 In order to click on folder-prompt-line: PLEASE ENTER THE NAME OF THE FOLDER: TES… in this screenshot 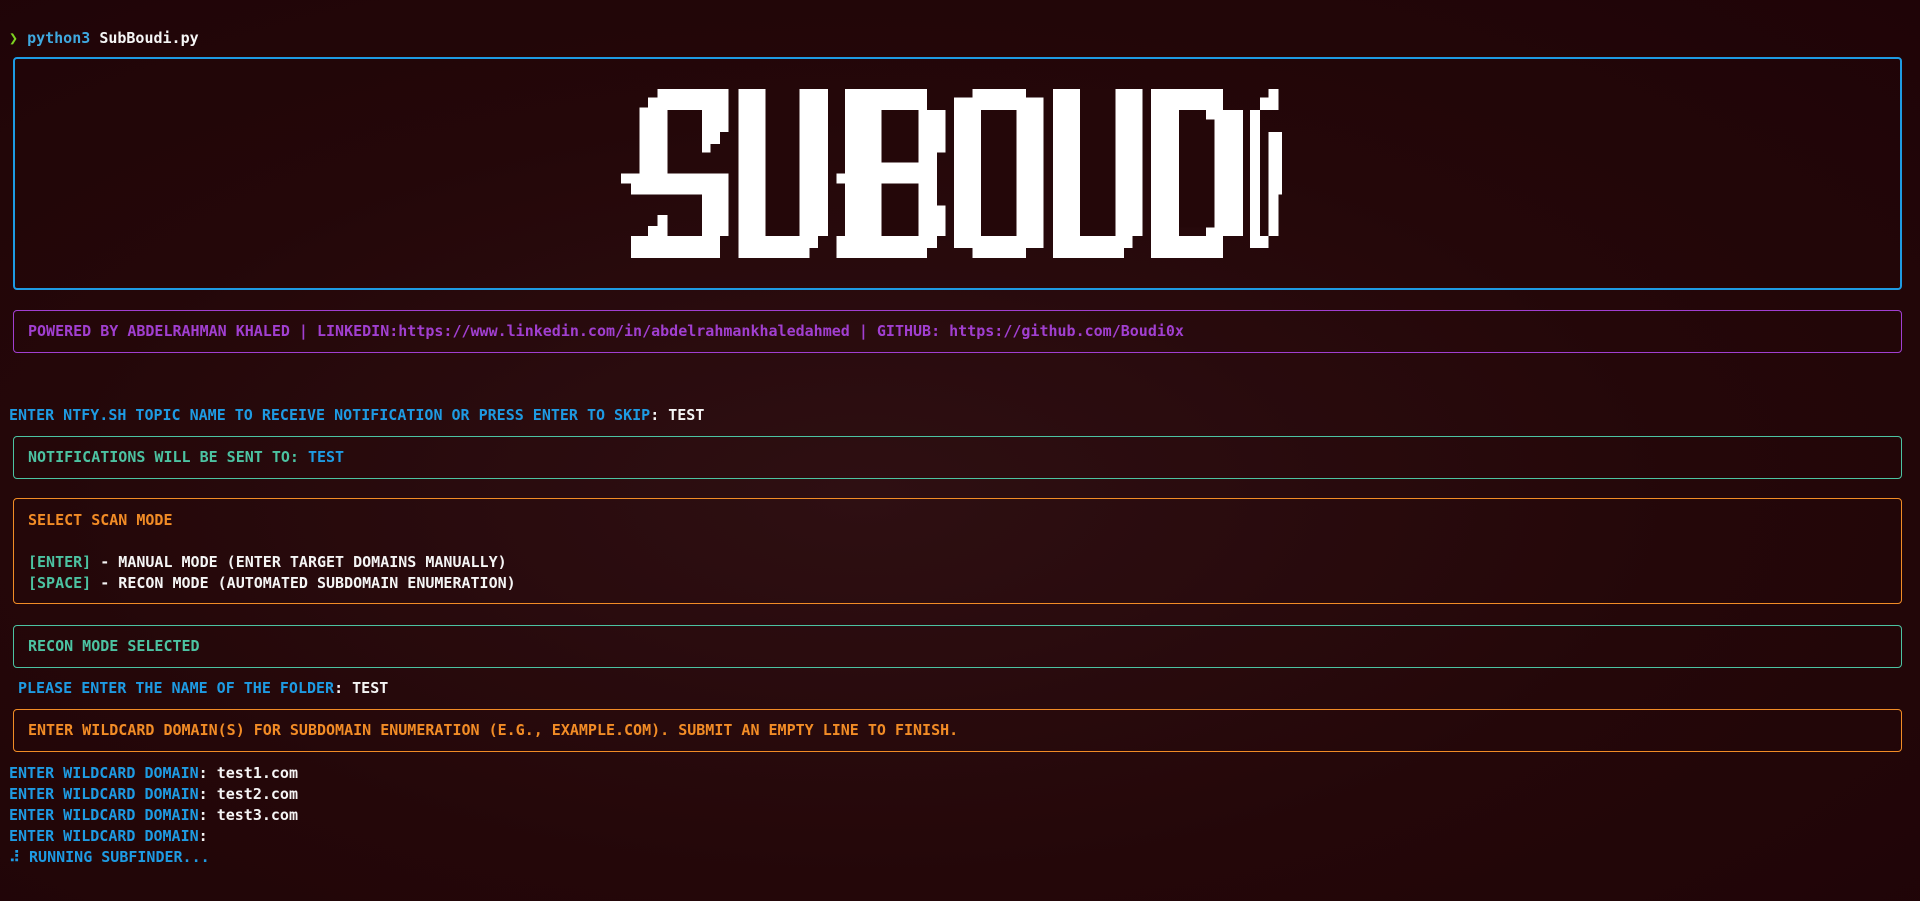, I will do `click(203, 688)`.